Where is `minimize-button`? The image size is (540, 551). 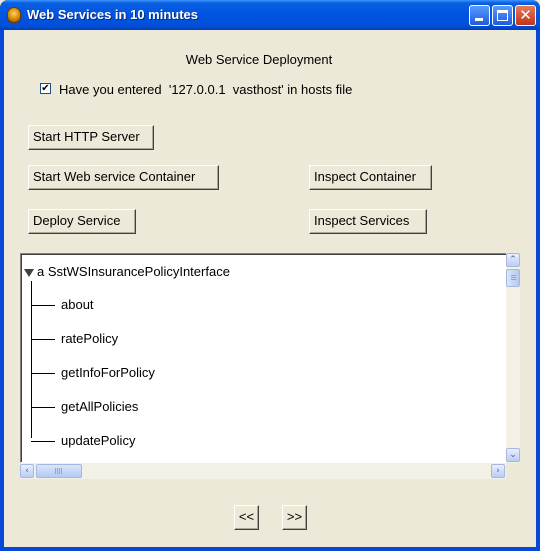
minimize-button is located at coordinates (479, 15).